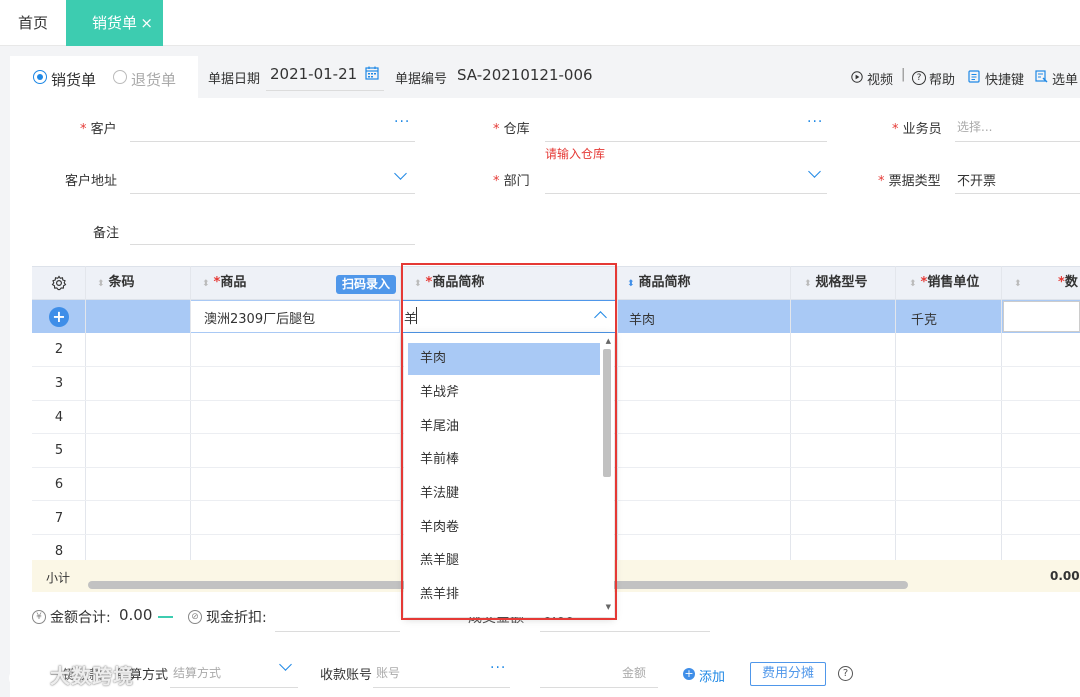 The height and width of the screenshot is (697, 1080). I want to click on col-product: ⬍ *商品, so click(224, 283).